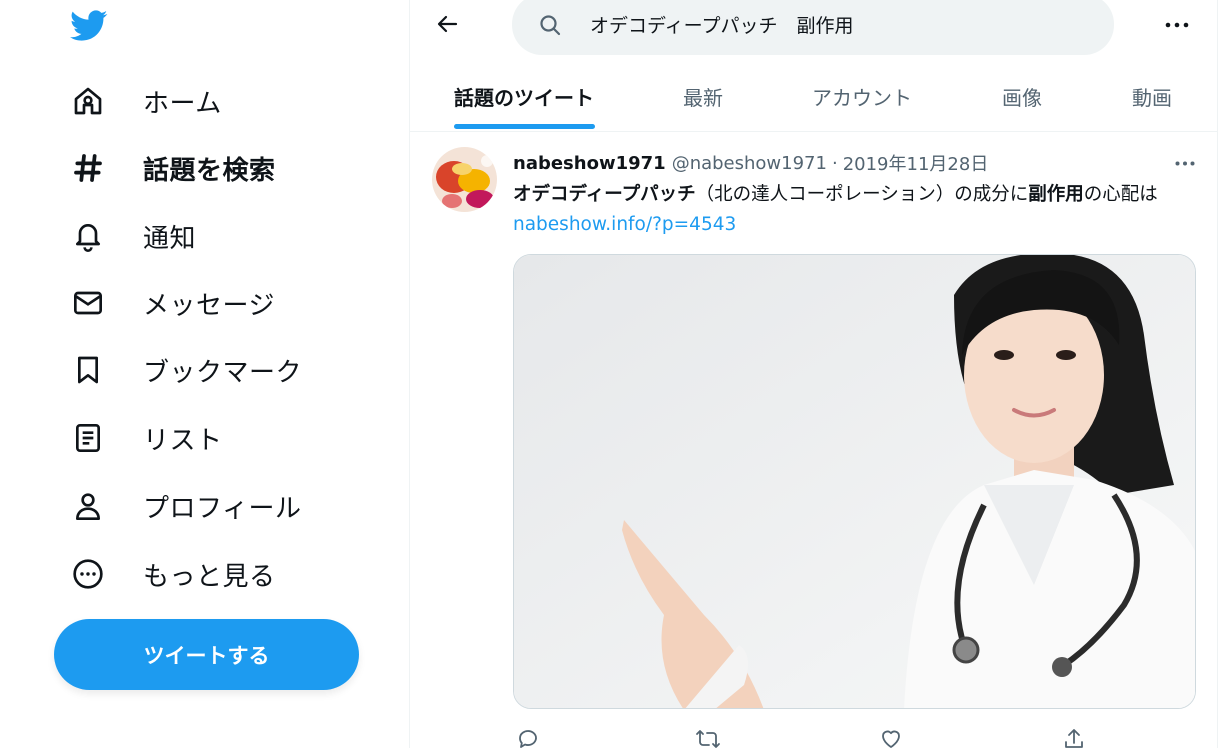 The width and height of the screenshot is (1221, 748). I want to click on tweet-text-highlight: 副作用, so click(1056, 194).